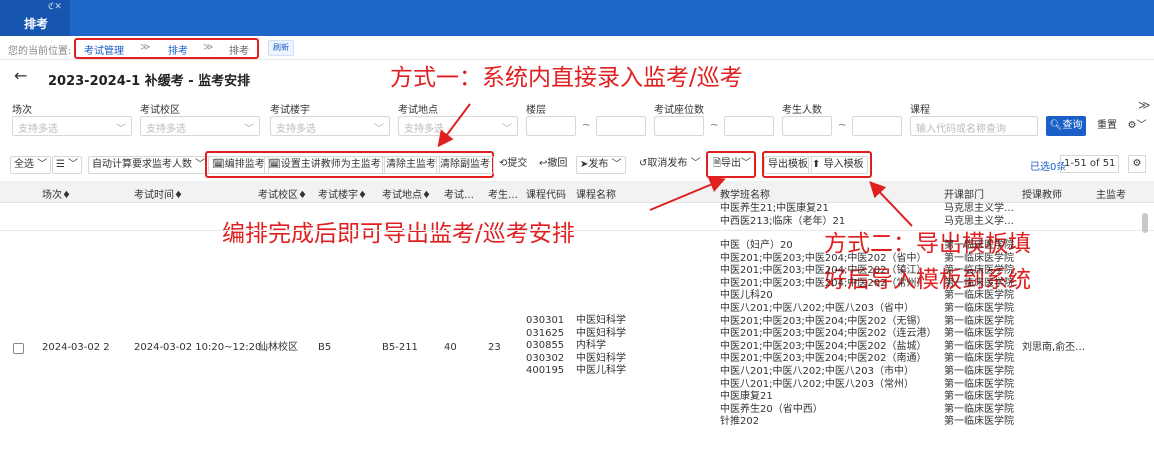 Image resolution: width=1154 pixels, height=459 pixels. I want to click on refresh-button: 刷新, so click(281, 48).